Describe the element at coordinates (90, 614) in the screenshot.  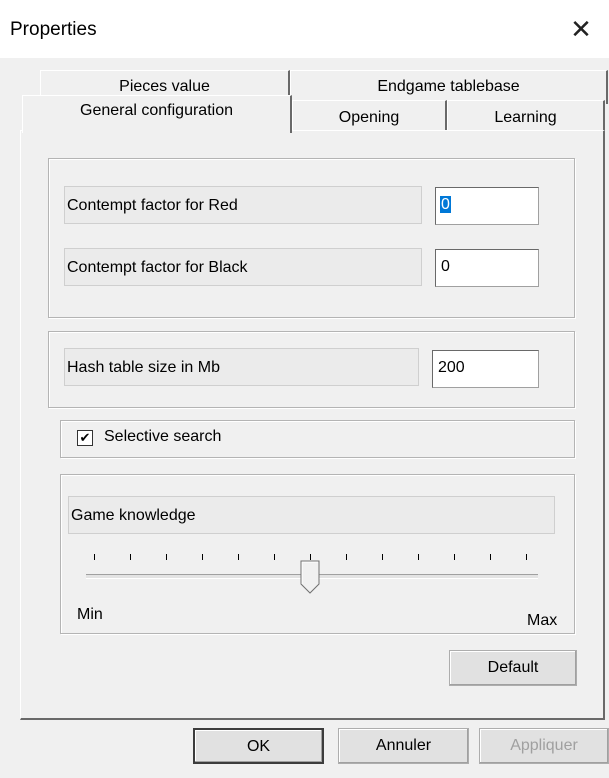
I see `slider-min-label: Min` at that location.